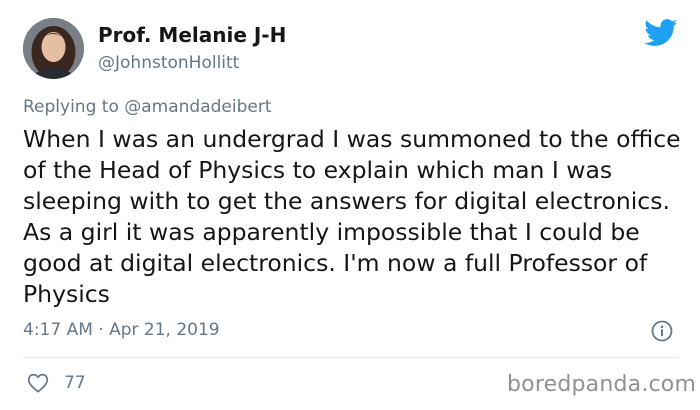  I want to click on avatar-image, so click(53, 48).